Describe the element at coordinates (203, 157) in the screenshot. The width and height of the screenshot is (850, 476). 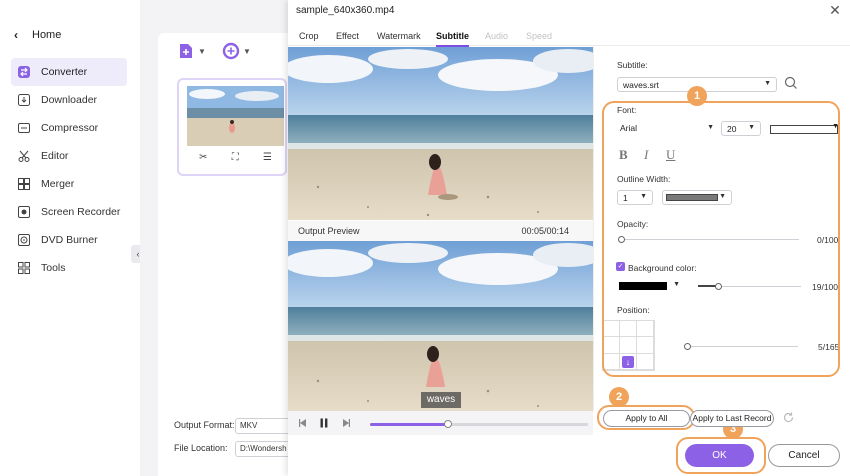
I see `trim-scissors-icon: ✂` at that location.